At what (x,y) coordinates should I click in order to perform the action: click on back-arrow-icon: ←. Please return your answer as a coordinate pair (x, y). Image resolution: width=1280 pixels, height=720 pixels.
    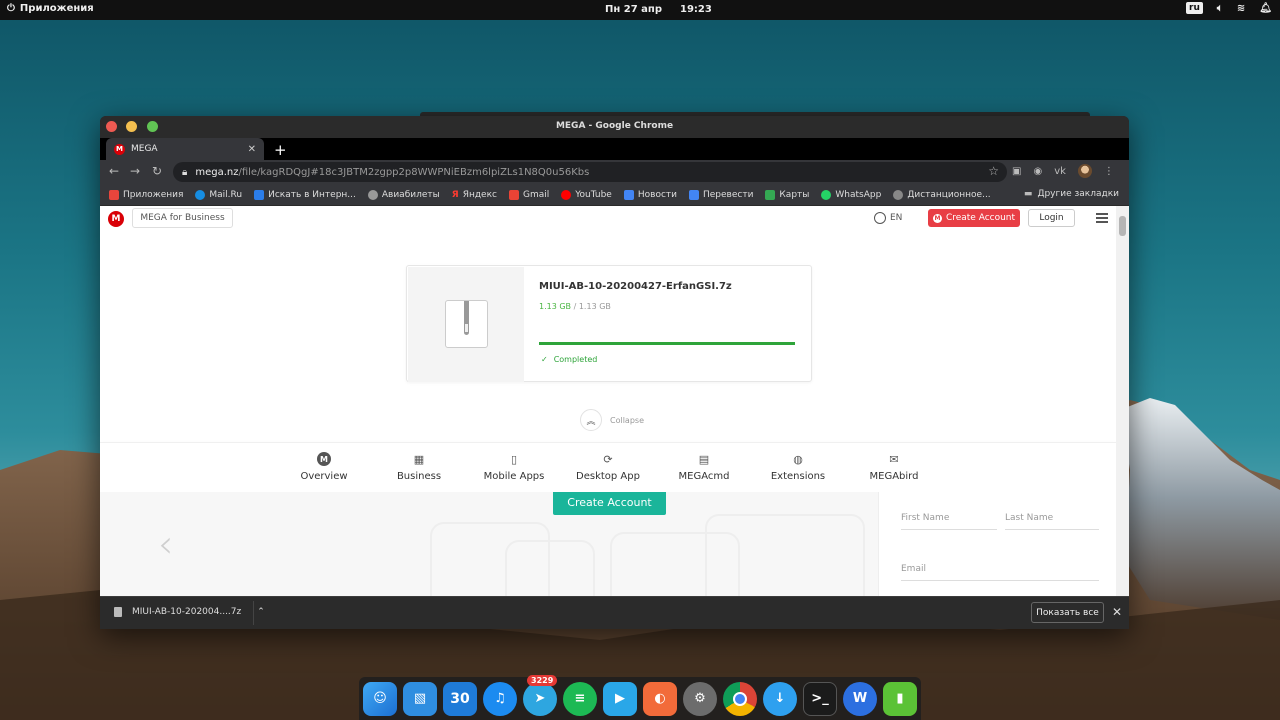
    Looking at the image, I should click on (114, 171).